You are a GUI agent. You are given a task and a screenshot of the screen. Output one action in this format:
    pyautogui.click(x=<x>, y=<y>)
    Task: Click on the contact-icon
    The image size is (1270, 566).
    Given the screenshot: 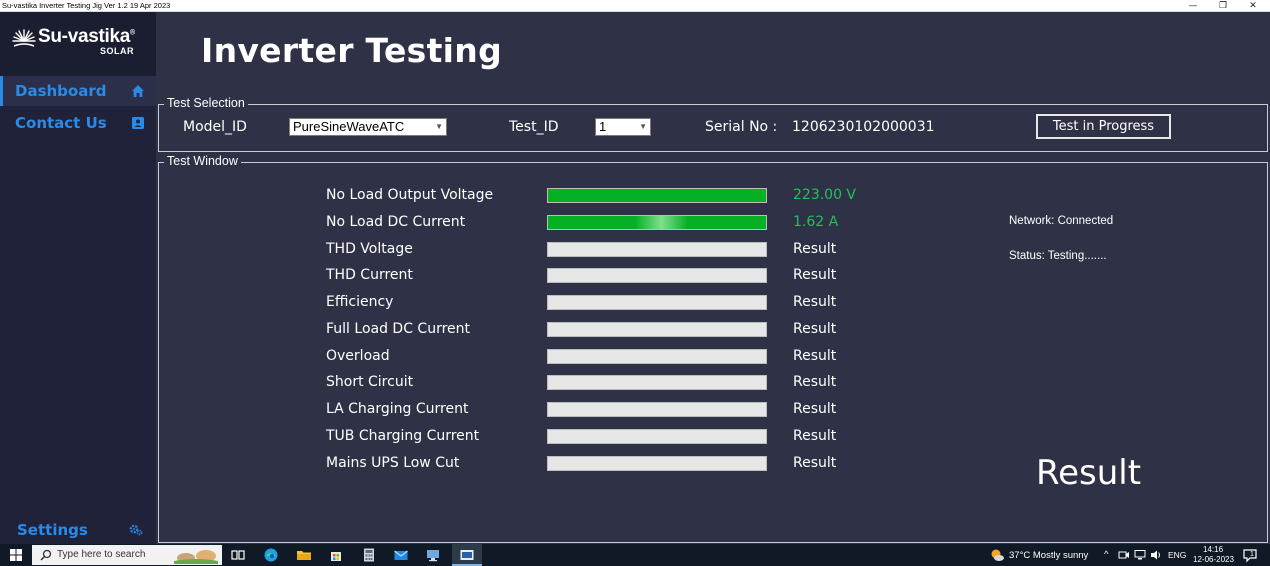 What is the action you would take?
    pyautogui.click(x=138, y=123)
    